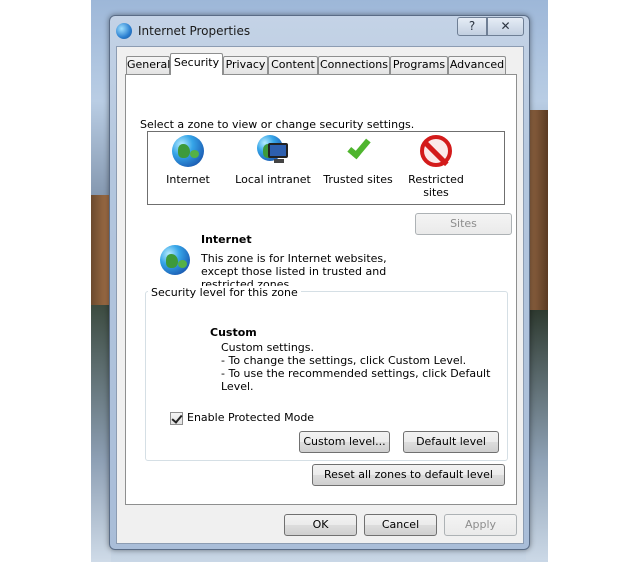 Image resolution: width=640 pixels, height=562 pixels. Describe the element at coordinates (358, 150) in the screenshot. I see `checkmark-icon` at that location.